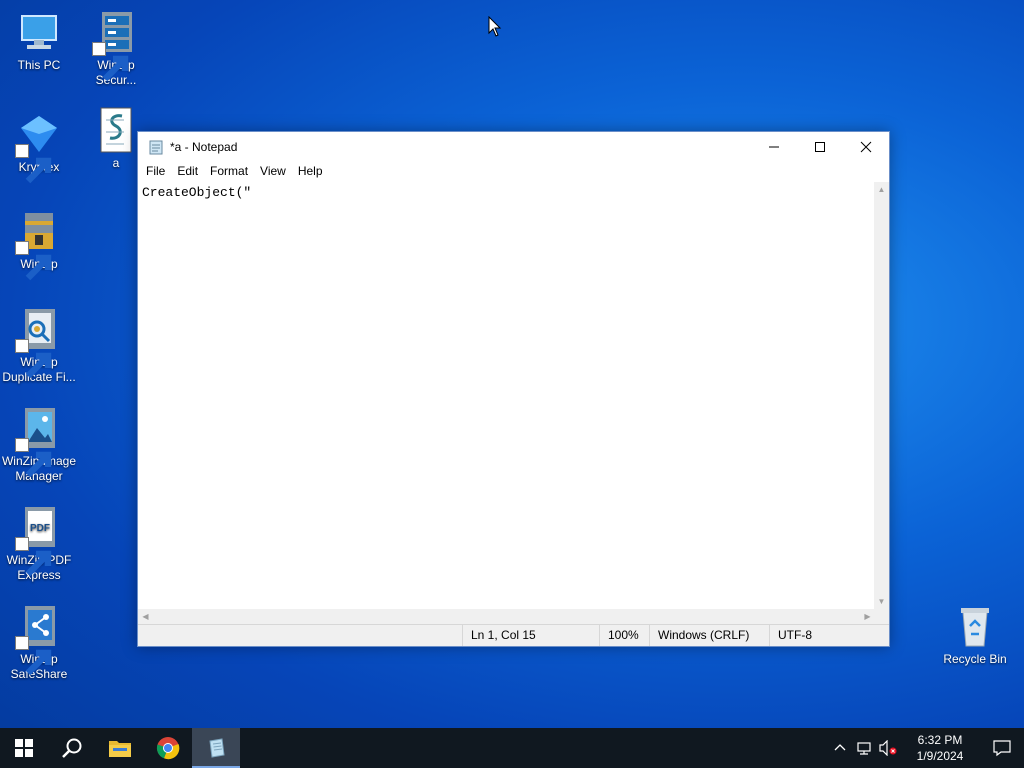 This screenshot has height=768, width=1024. I want to click on title-bar: *a - Notepad, so click(513, 146).